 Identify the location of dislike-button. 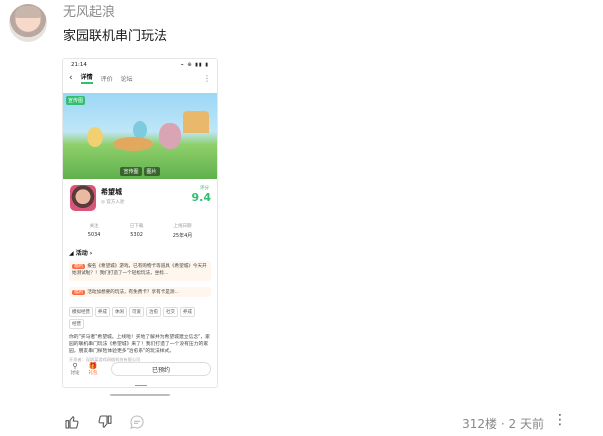
(105, 422).